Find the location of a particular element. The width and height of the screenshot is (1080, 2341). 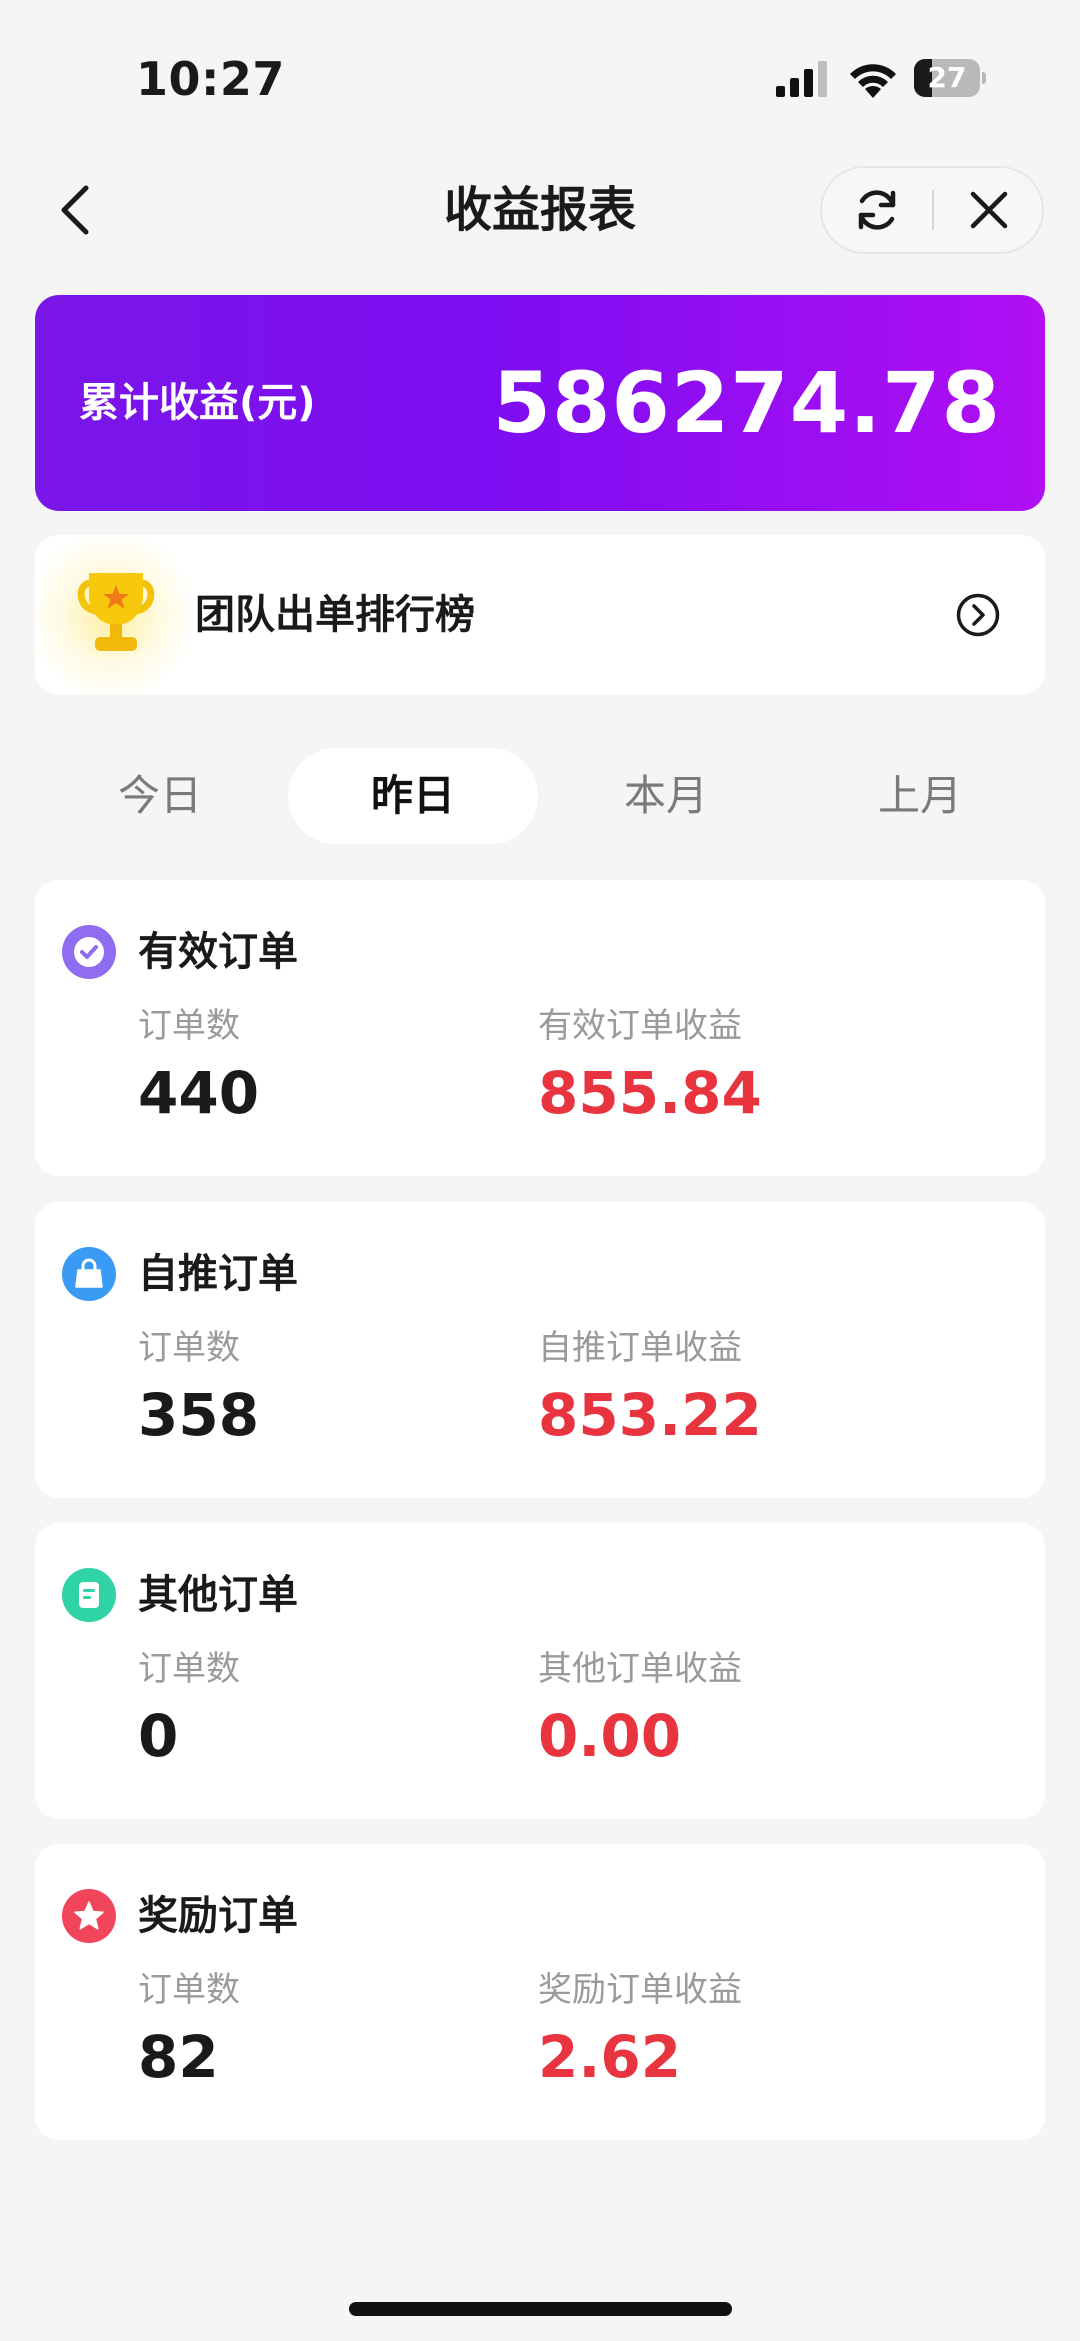

signal-icon is located at coordinates (801, 79).